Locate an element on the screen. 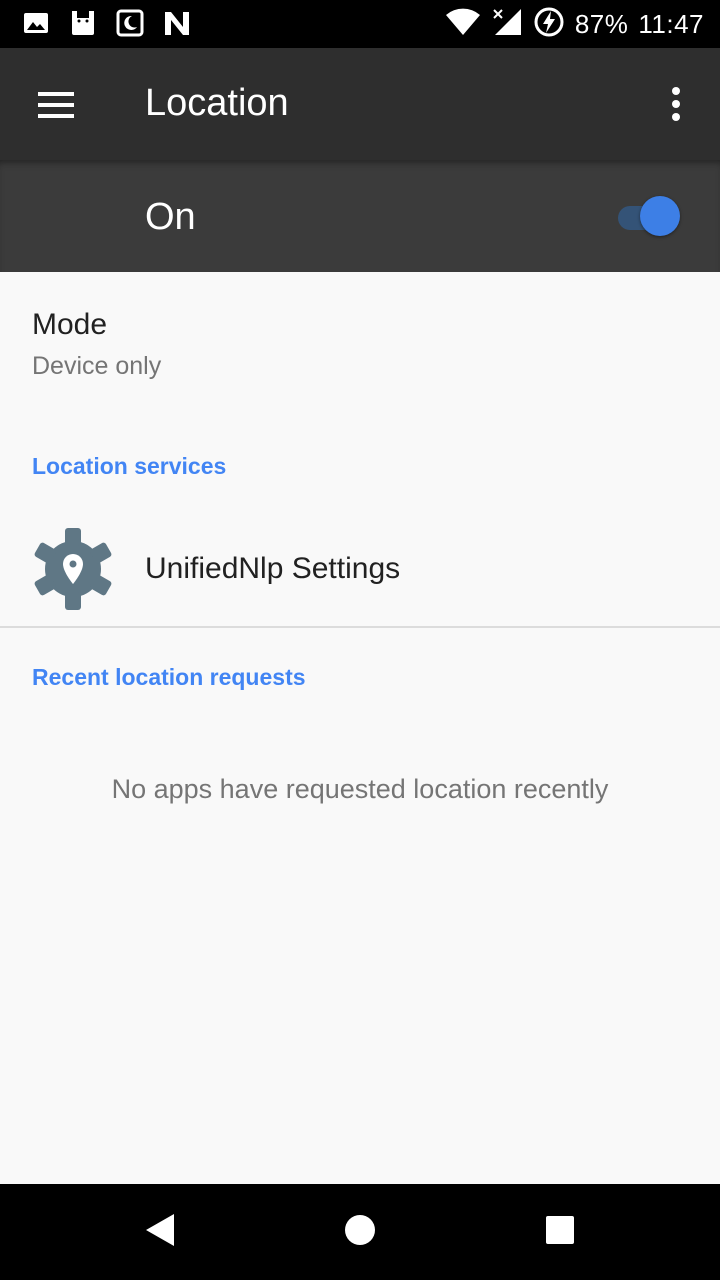  wifi-icon is located at coordinates (463, 24).